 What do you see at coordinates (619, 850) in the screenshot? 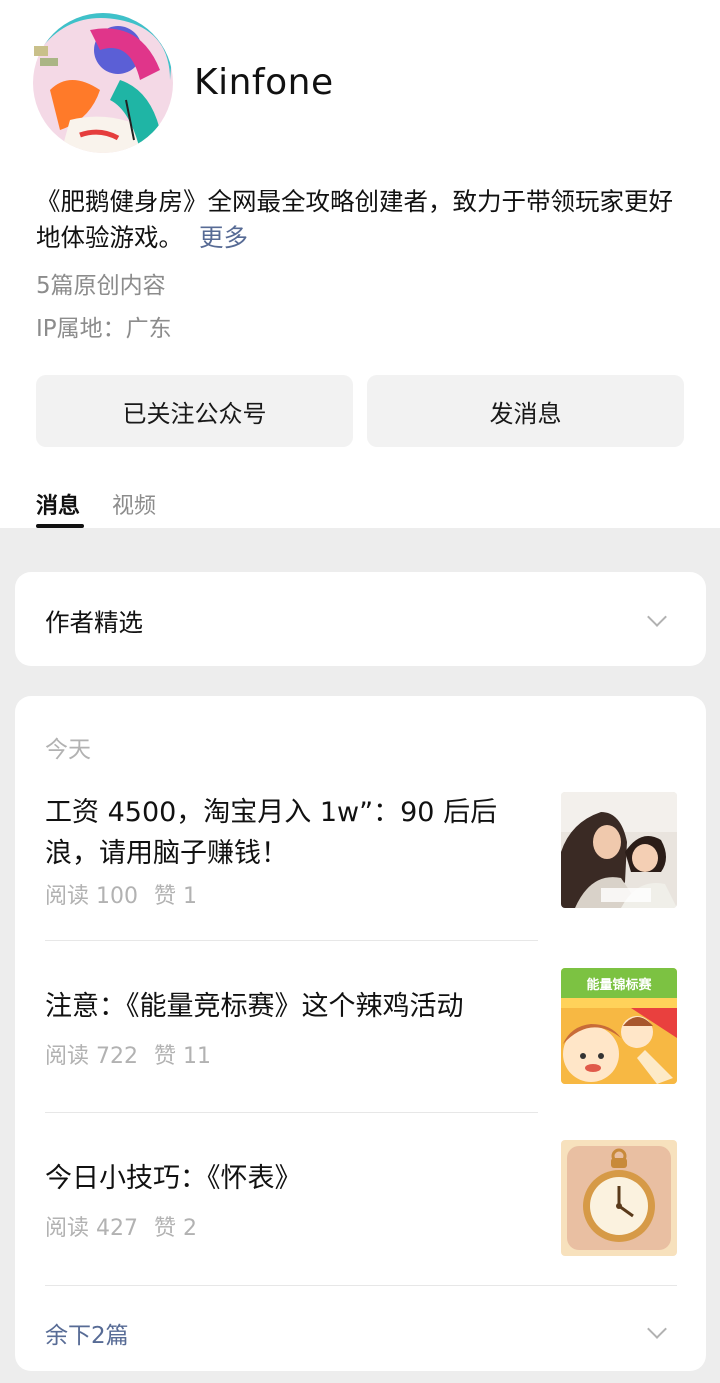
I see `article-thumbnail` at bounding box center [619, 850].